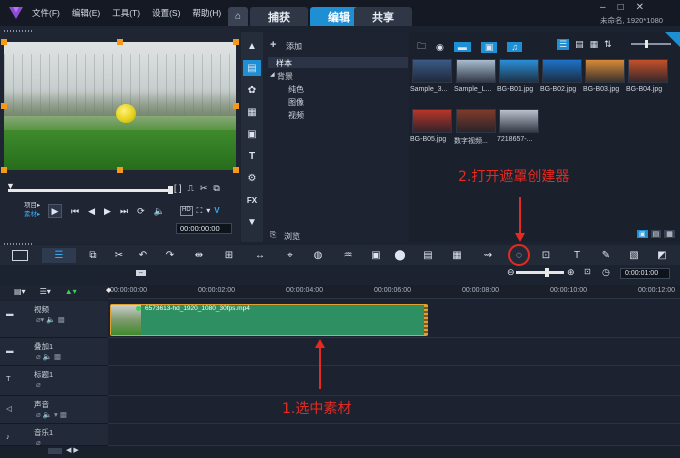 Image resolution: width=680 pixels, height=458 pixels. I want to click on menu-tools: 工具(T), so click(126, 13).